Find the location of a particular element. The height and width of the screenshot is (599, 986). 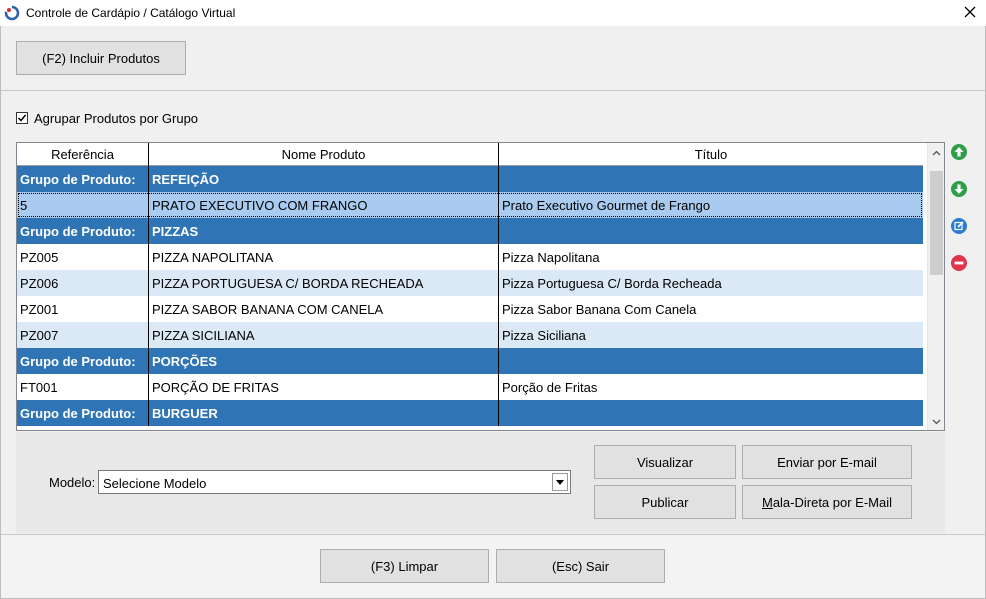

cell-product-name: PORÇÃO DE FRITAS is located at coordinates (324, 387).